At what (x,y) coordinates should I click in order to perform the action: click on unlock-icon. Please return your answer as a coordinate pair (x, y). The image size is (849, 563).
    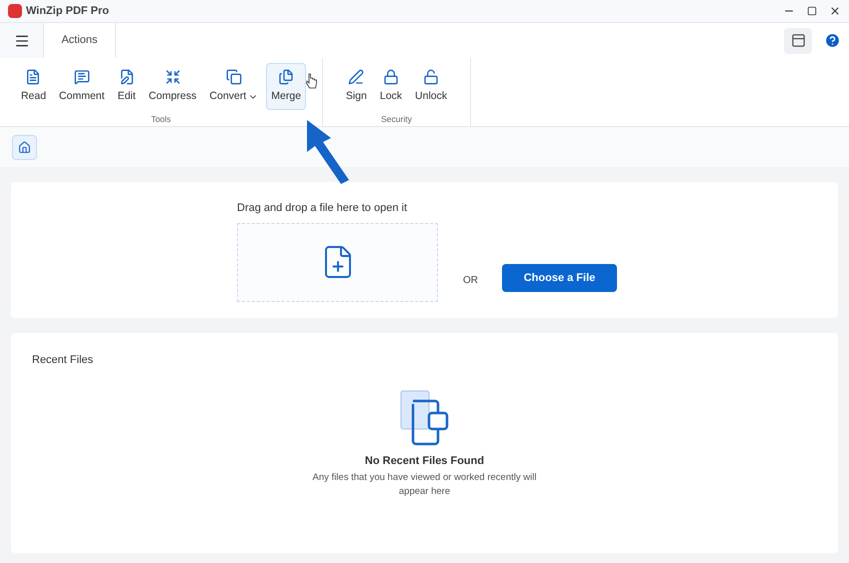
    Looking at the image, I should click on (431, 76).